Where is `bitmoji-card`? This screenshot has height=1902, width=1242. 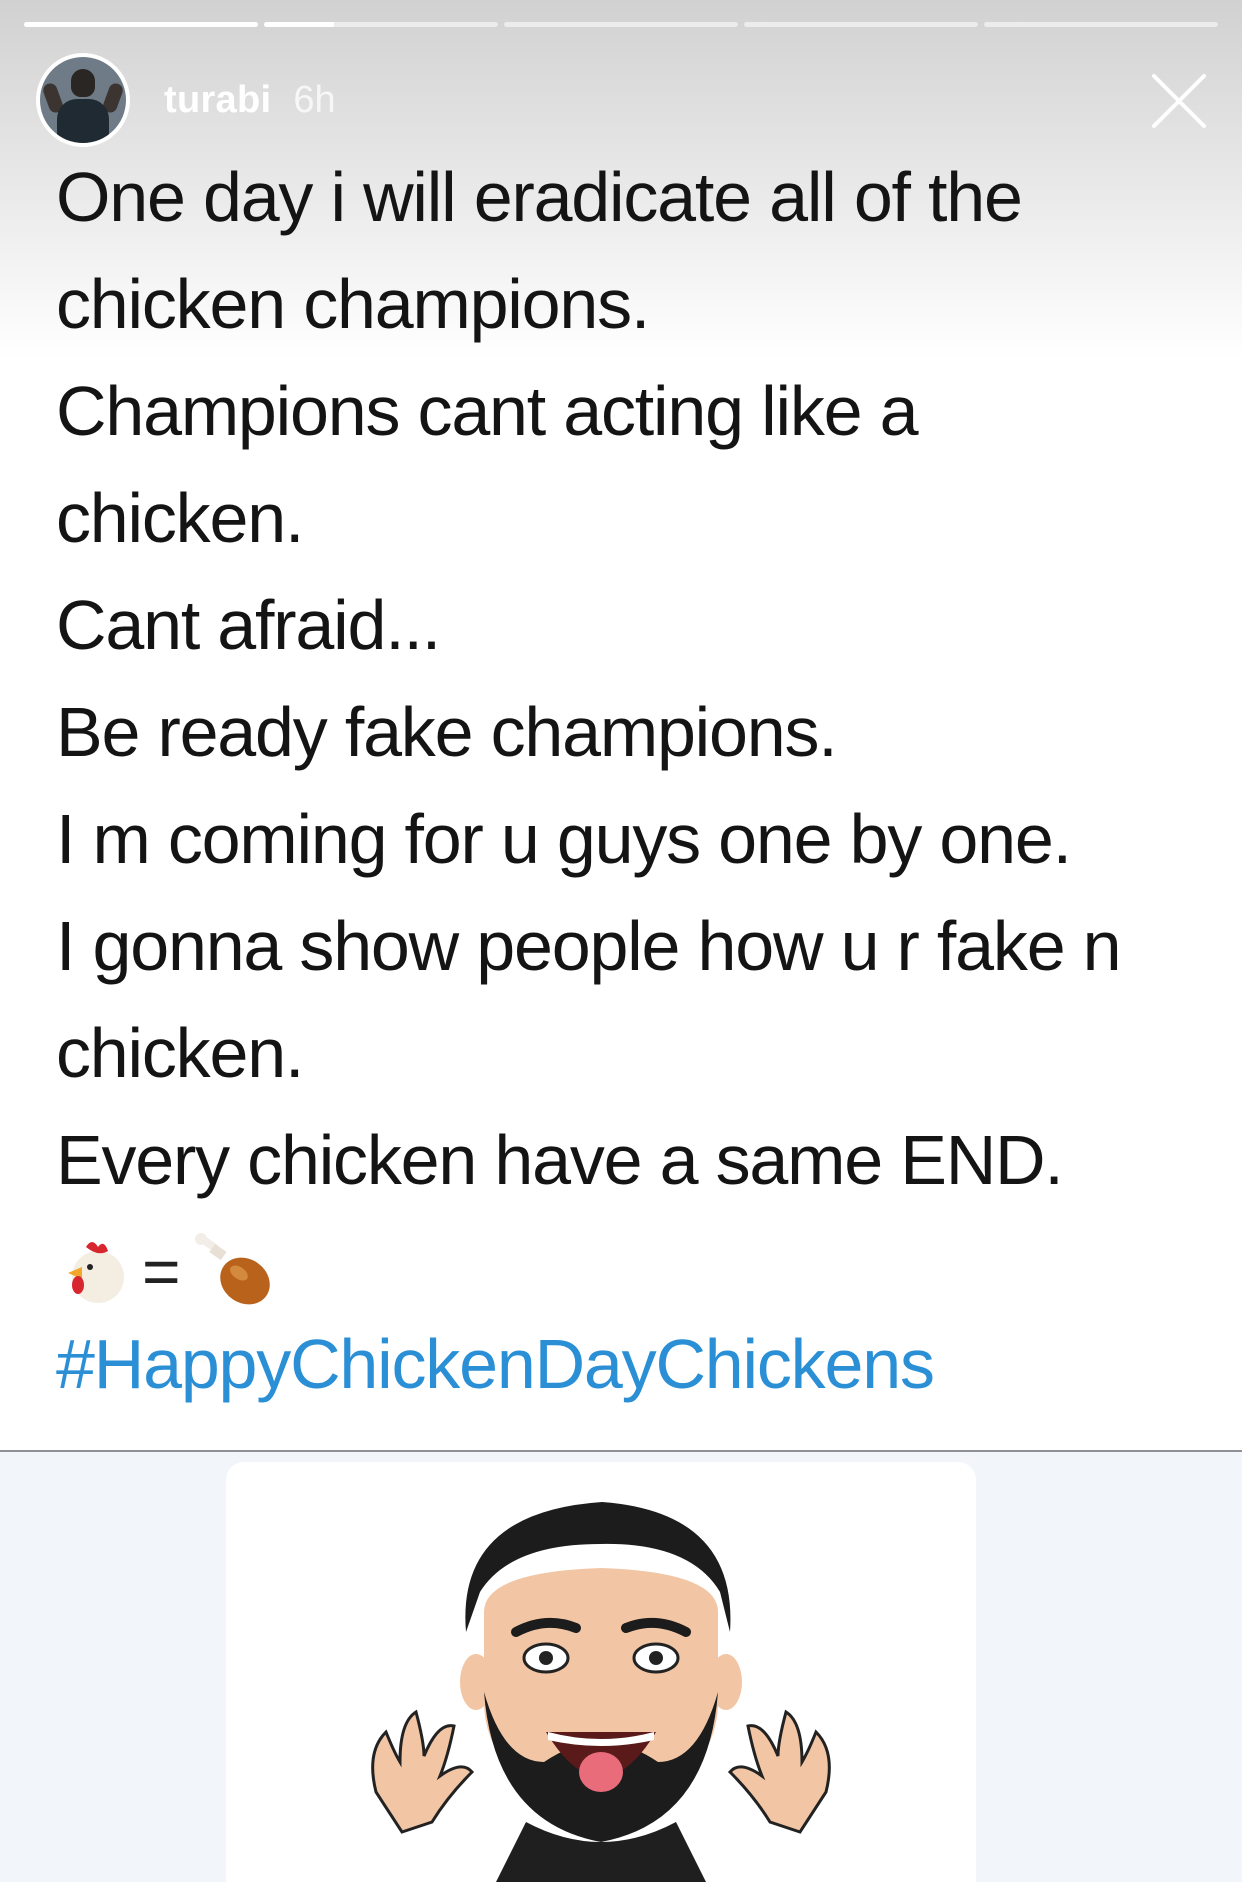 bitmoji-card is located at coordinates (601, 1682).